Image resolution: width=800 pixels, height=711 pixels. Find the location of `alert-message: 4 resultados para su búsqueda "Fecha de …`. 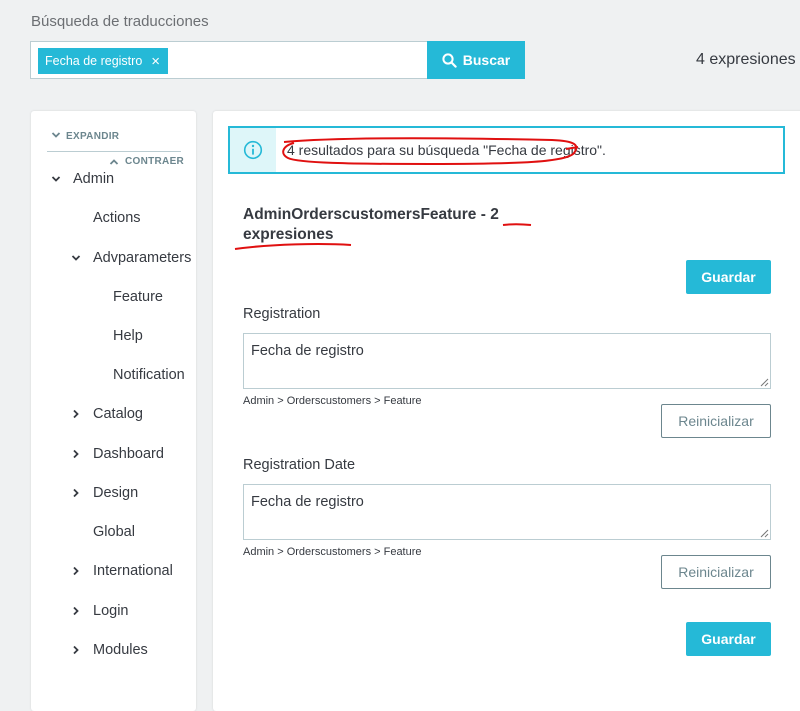

alert-message: 4 resultados para su búsqueda "Fecha de … is located at coordinates (446, 150).